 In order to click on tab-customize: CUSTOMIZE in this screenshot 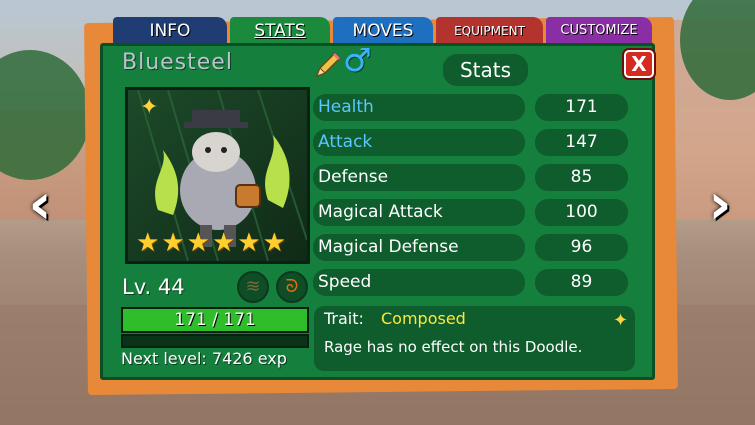, I will do `click(599, 31)`.